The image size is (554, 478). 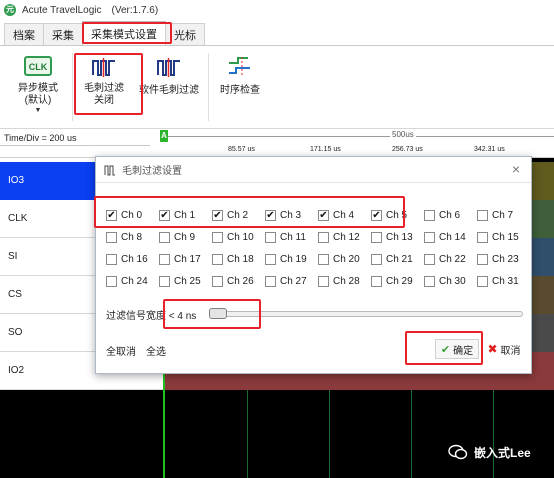 What do you see at coordinates (38, 67) in the screenshot?
I see `svg-text: CLK` at bounding box center [38, 67].